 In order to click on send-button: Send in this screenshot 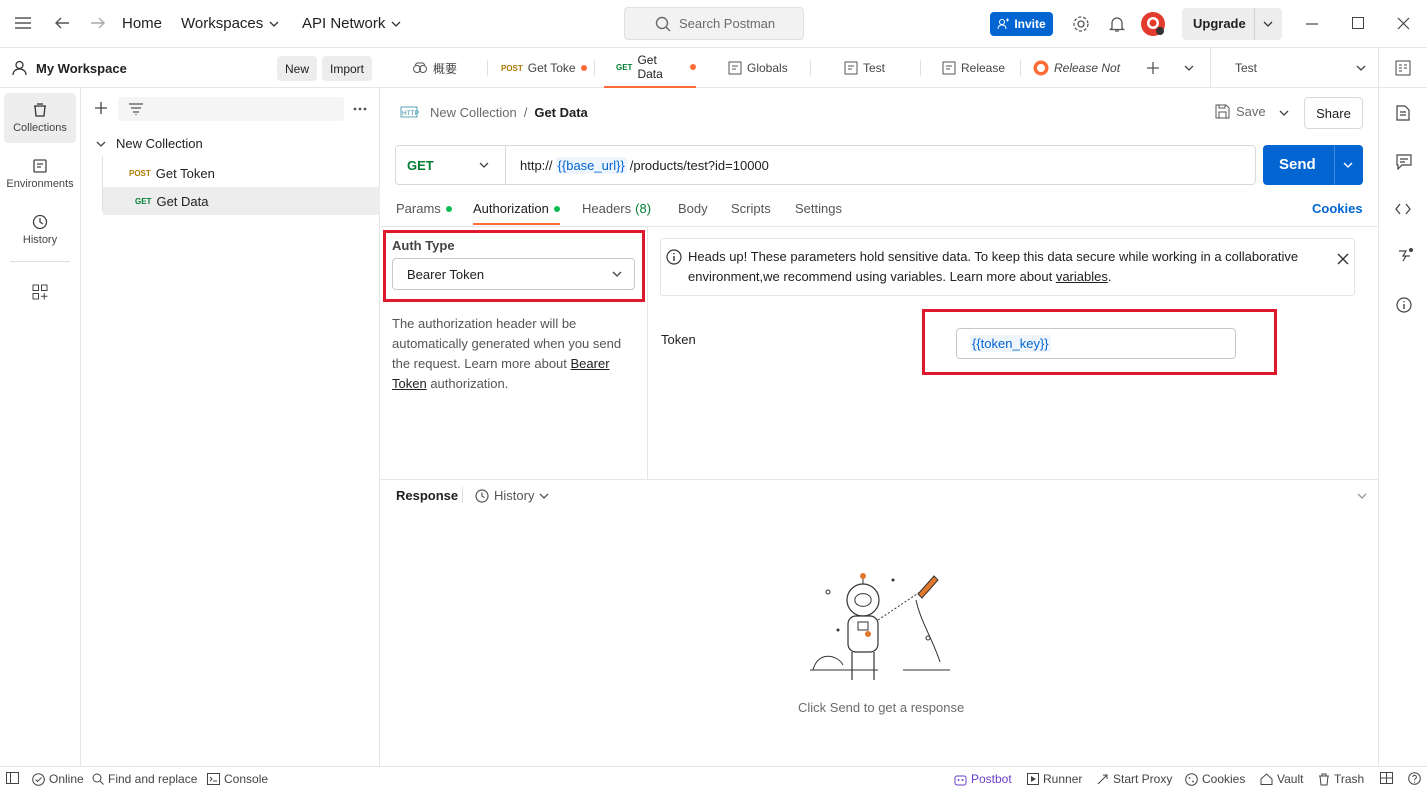, I will do `click(1297, 164)`.